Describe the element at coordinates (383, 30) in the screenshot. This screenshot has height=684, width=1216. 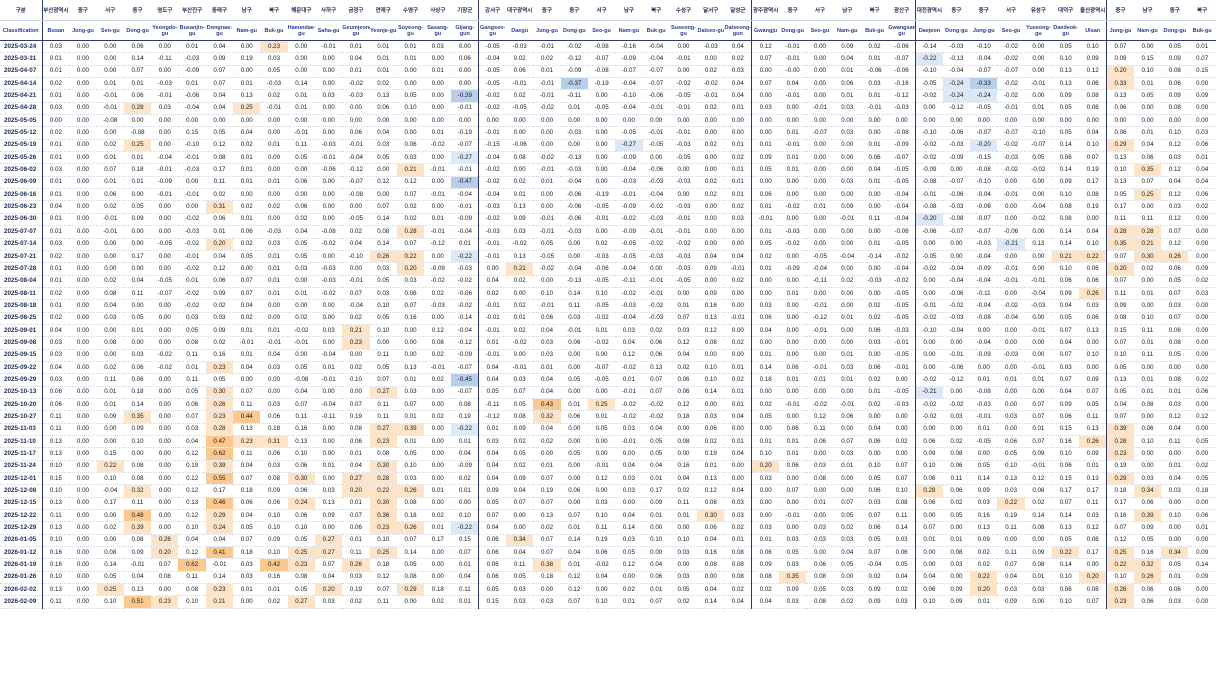
I see `column-header-en: Yeonje-gu` at that location.